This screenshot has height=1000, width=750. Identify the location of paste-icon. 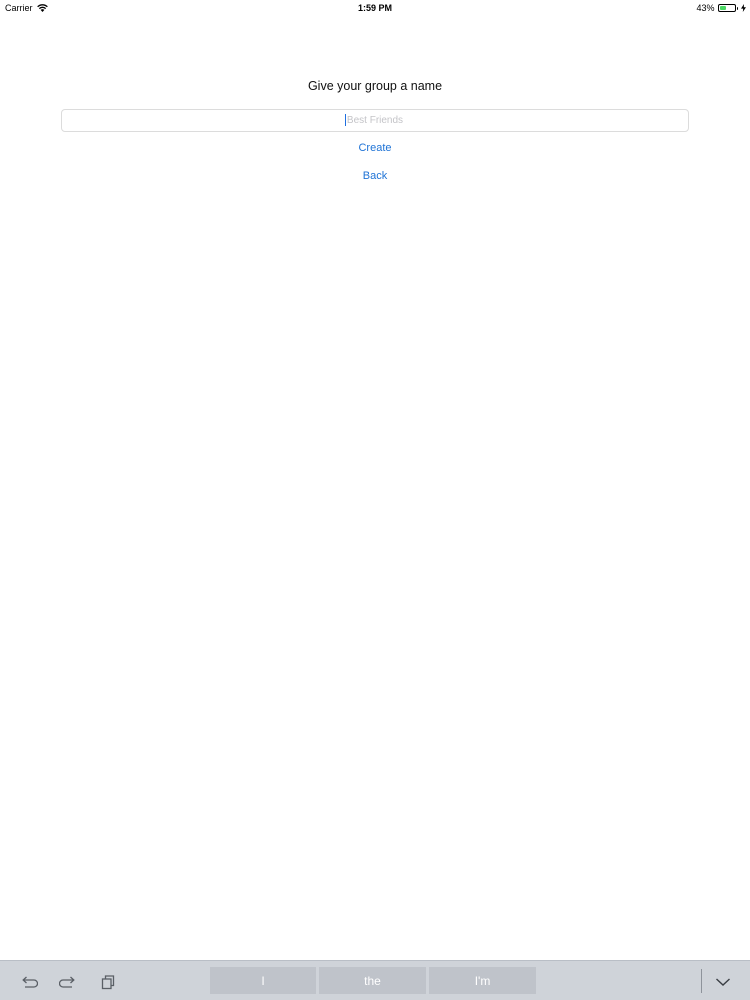
(108, 982).